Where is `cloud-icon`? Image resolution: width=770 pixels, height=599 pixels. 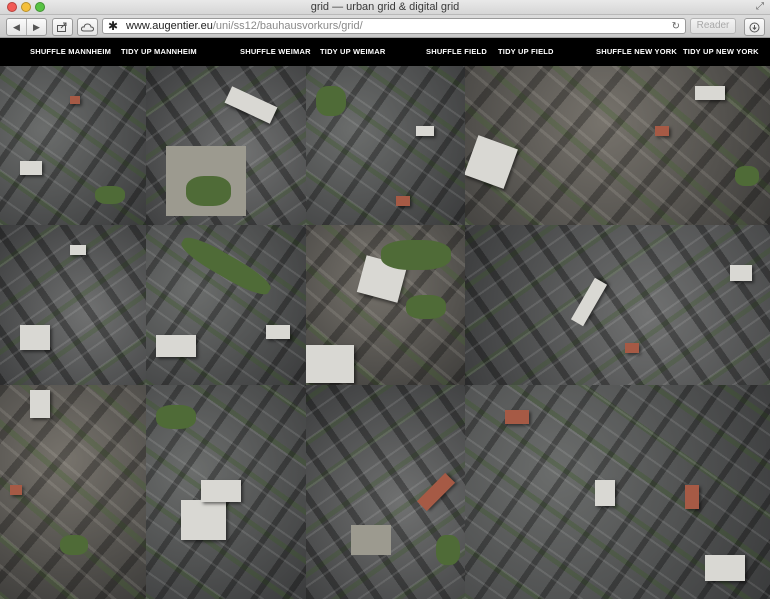 cloud-icon is located at coordinates (87, 26).